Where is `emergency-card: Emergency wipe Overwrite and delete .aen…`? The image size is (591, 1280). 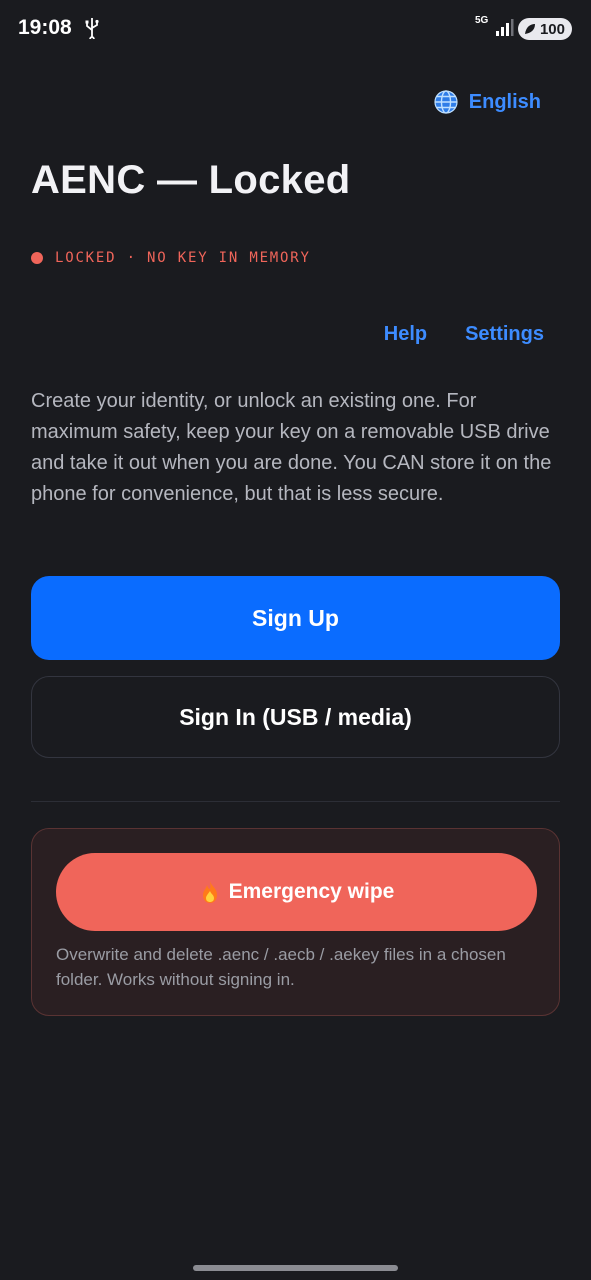
emergency-card: Emergency wipe Overwrite and delete .aen… is located at coordinates (295, 922).